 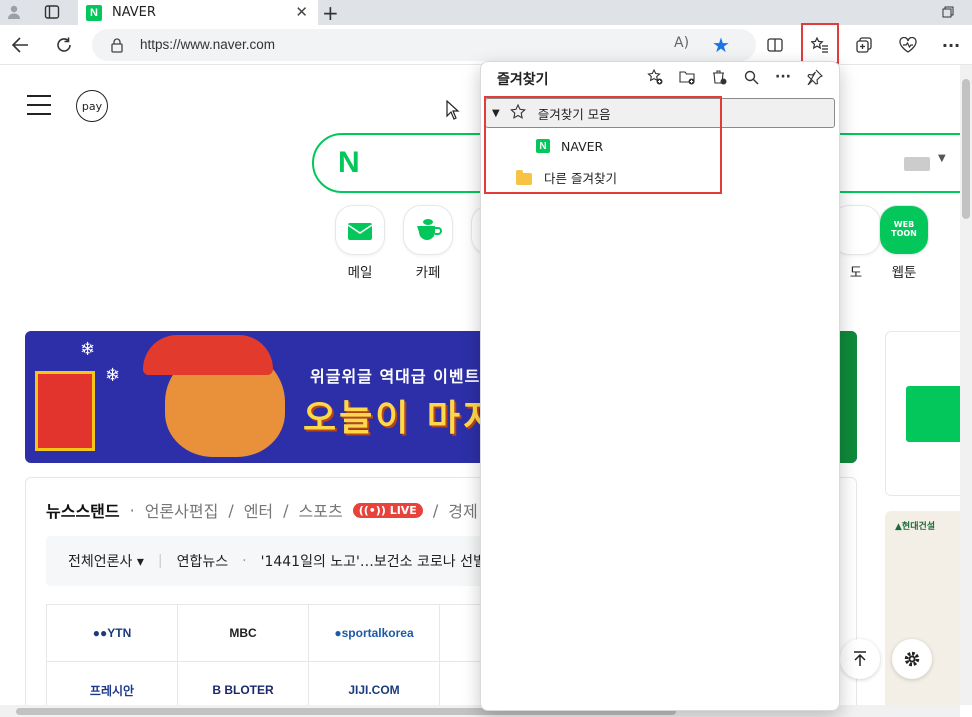 What do you see at coordinates (374, 683) in the screenshot?
I see `press-logo: JIJI.COM` at bounding box center [374, 683].